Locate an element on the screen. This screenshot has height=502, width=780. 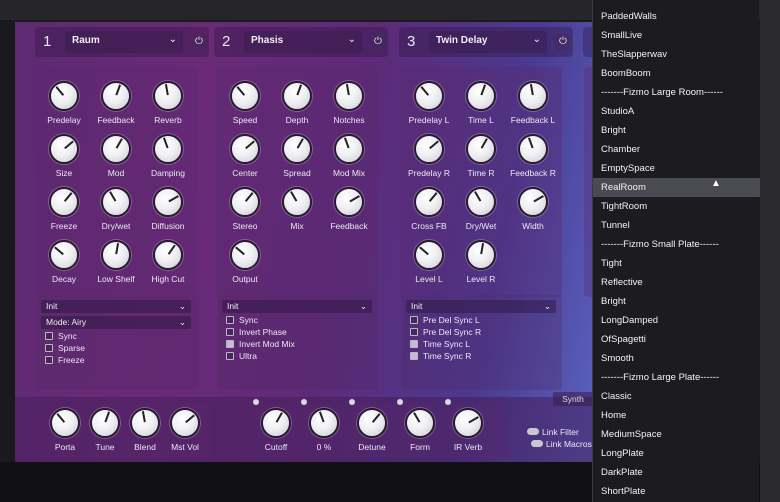
menu-item-classic: Classic is located at coordinates (676, 396).